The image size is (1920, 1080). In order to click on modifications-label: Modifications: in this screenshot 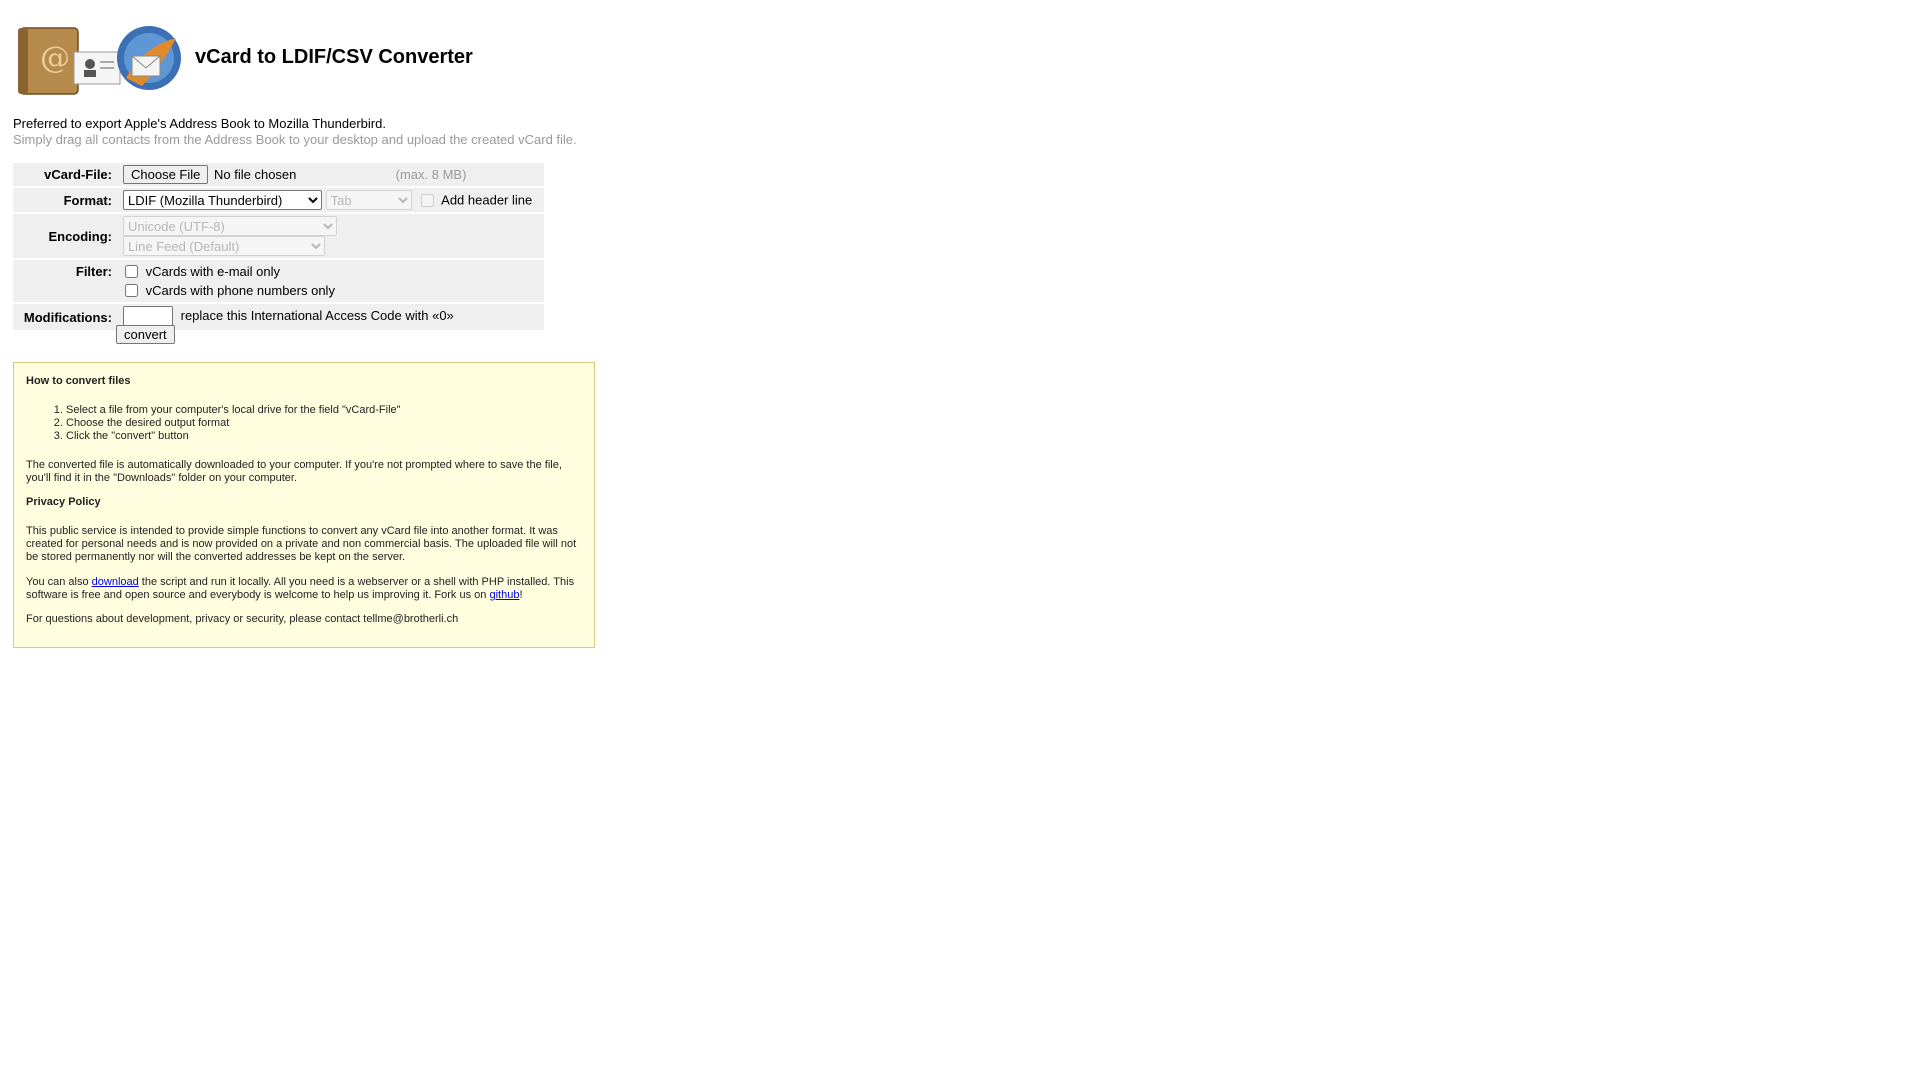, I will do `click(66, 317)`.